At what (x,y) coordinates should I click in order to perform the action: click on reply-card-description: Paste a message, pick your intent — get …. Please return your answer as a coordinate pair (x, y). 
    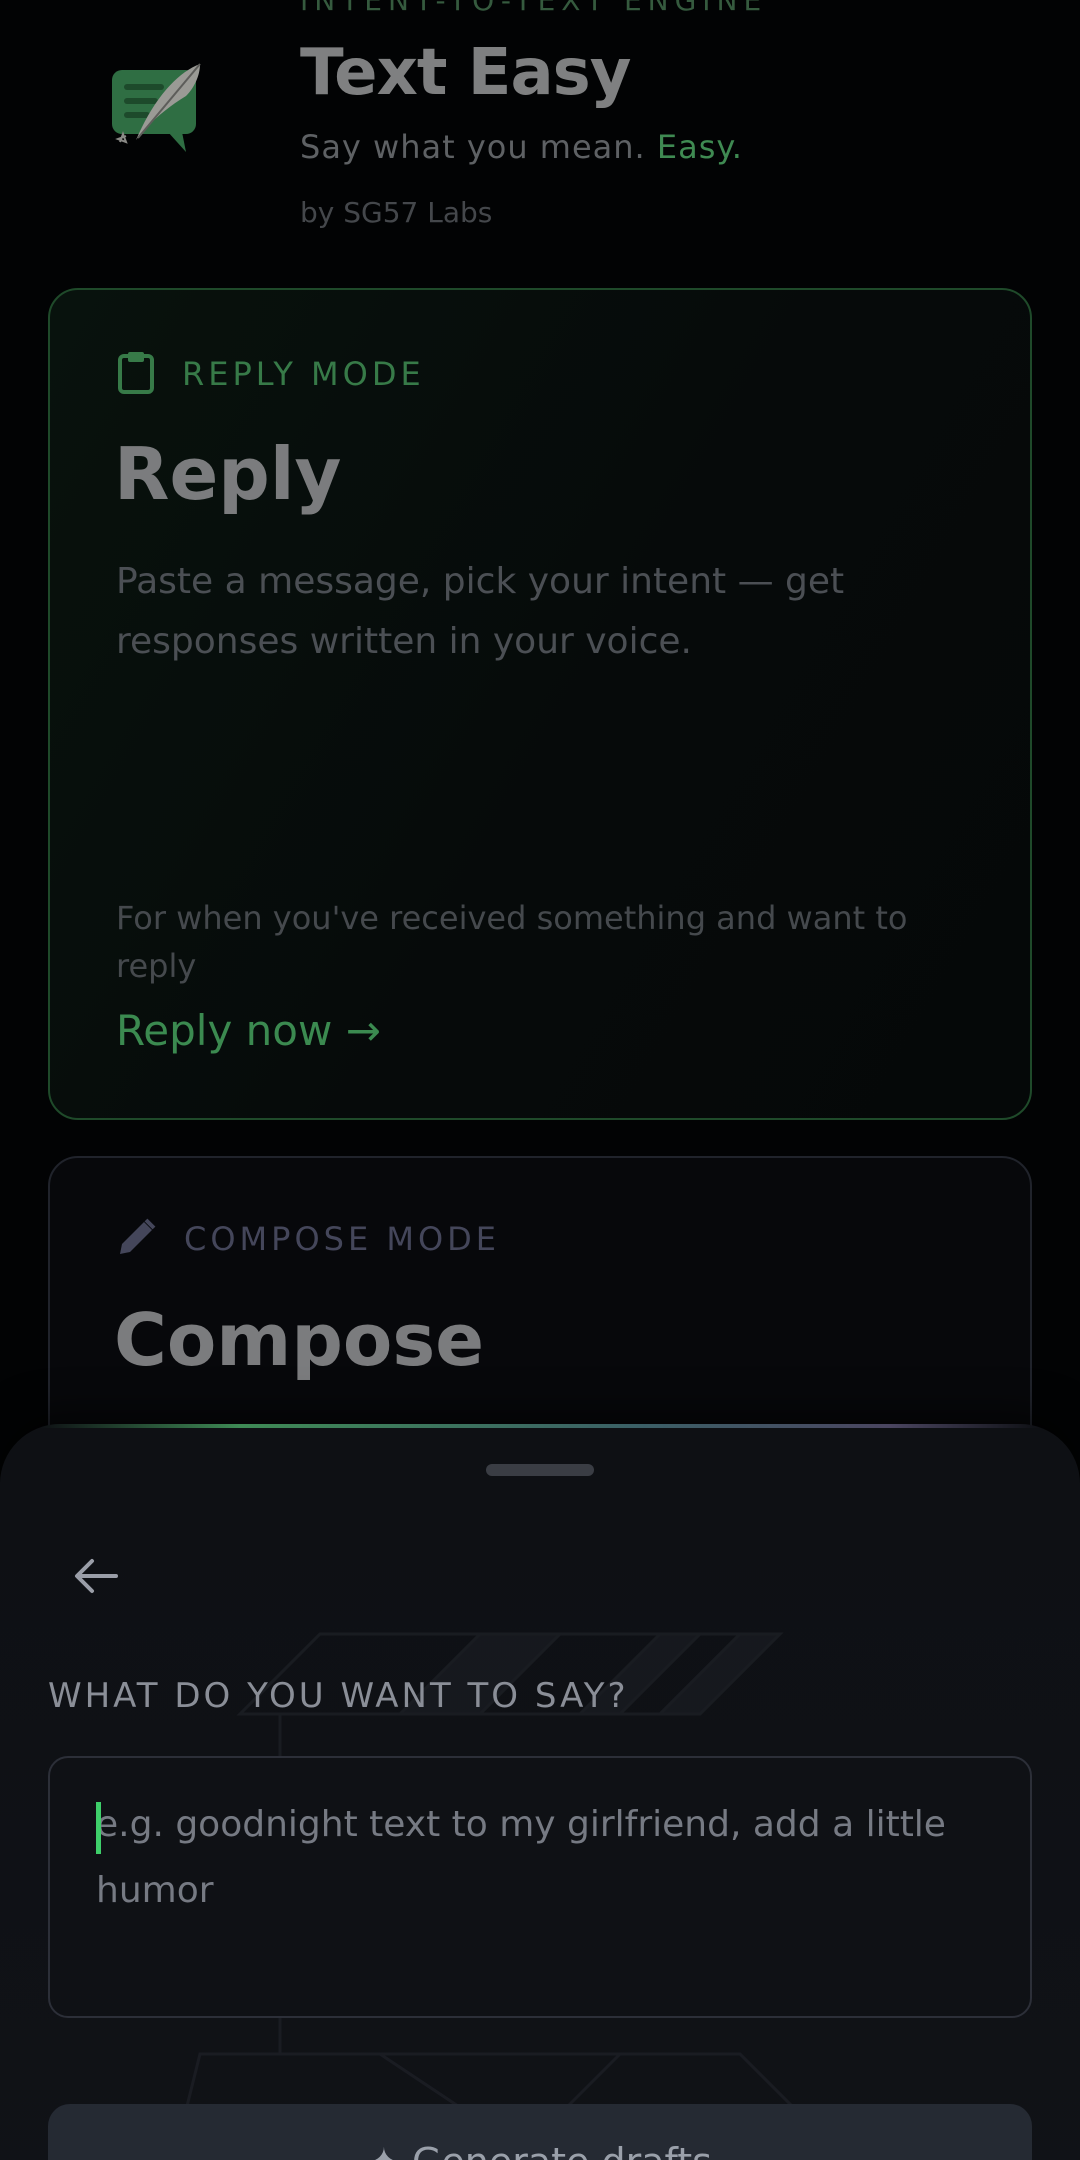
    Looking at the image, I should click on (480, 611).